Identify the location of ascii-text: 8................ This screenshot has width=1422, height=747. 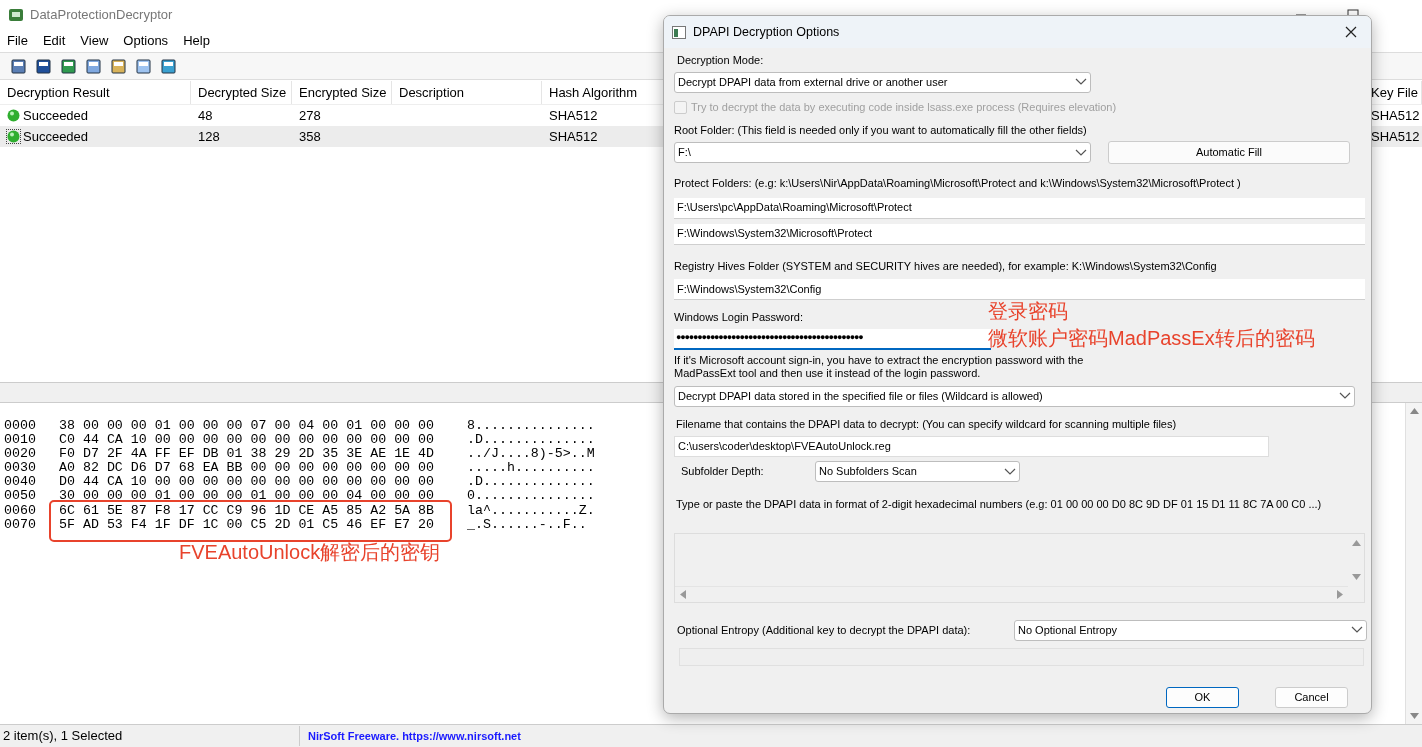
(531, 426).